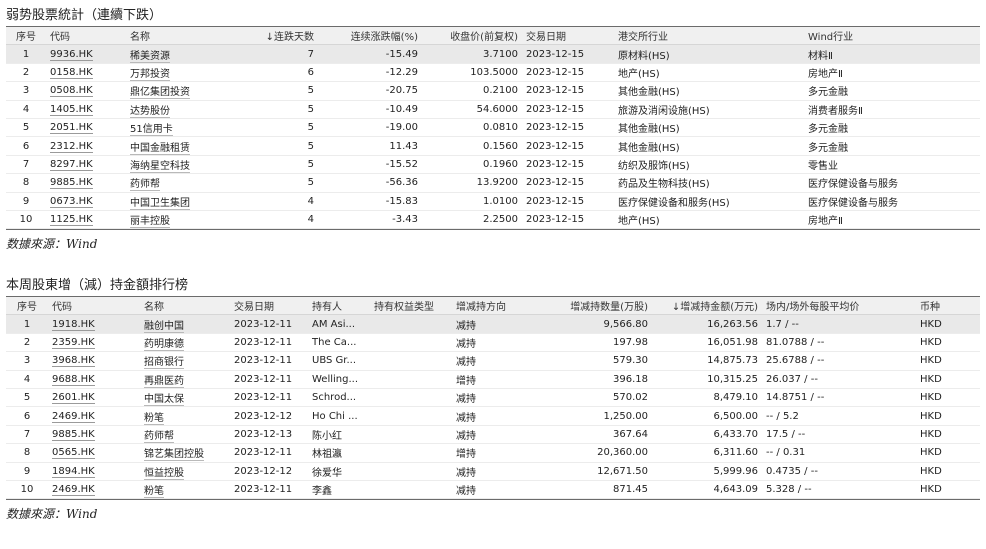 Image resolution: width=986 pixels, height=549 pixels. Describe the element at coordinates (164, 381) in the screenshot. I see `stock-name-link: 再鼎医药` at that location.